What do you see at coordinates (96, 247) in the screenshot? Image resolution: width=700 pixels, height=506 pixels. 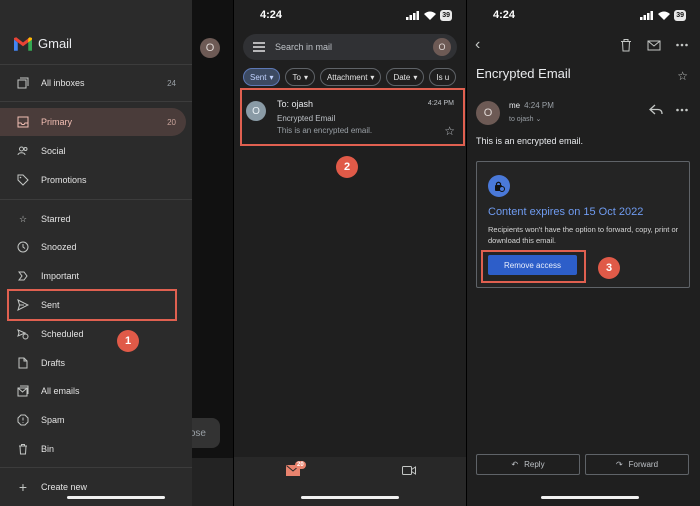 I see `sidebar-item-snoozed: Snoozed` at bounding box center [96, 247].